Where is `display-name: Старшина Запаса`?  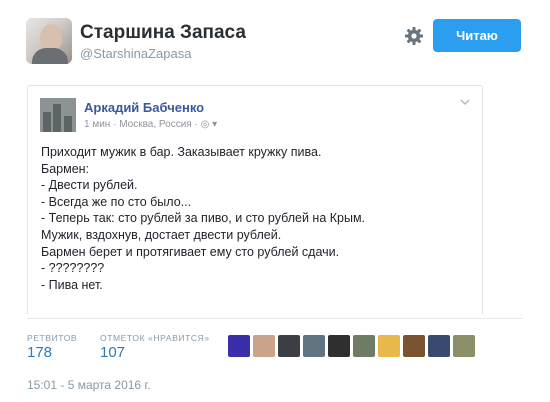 display-name: Старшина Запаса is located at coordinates (163, 33).